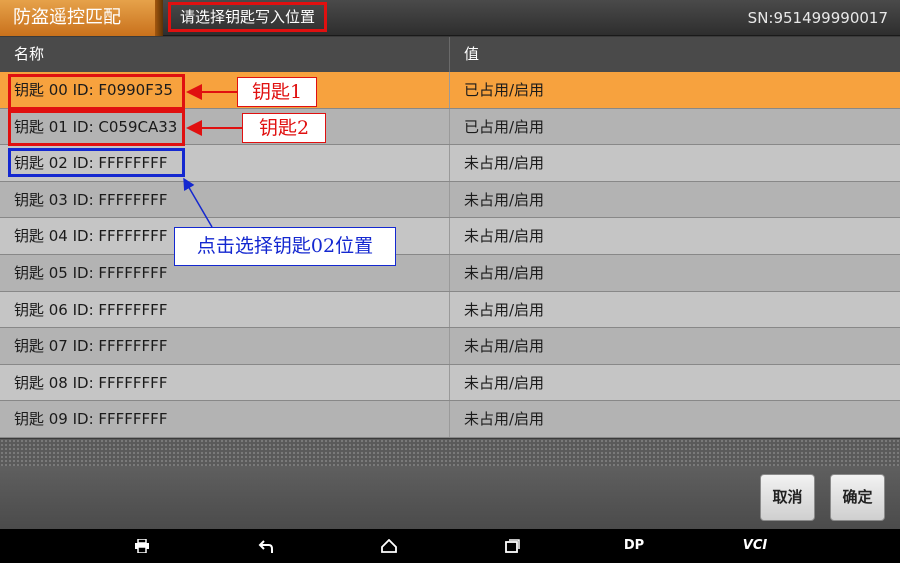 This screenshot has height=563, width=900. What do you see at coordinates (450, 18) in the screenshot?
I see `title-bar: 防盗遥控匹配 请选择钥匙写入位置 SN:951499990017` at bounding box center [450, 18].